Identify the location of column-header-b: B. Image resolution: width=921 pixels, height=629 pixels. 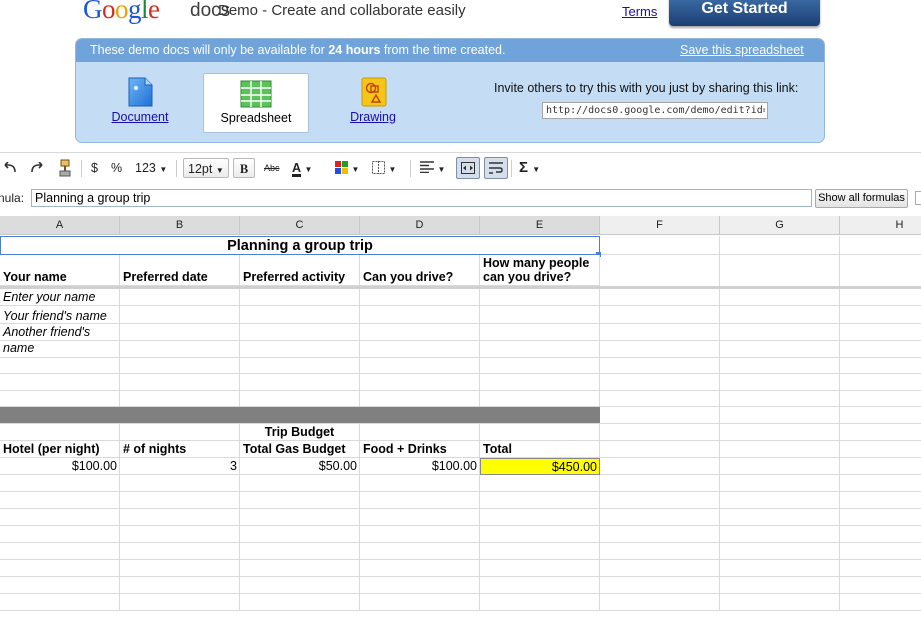
(180, 225).